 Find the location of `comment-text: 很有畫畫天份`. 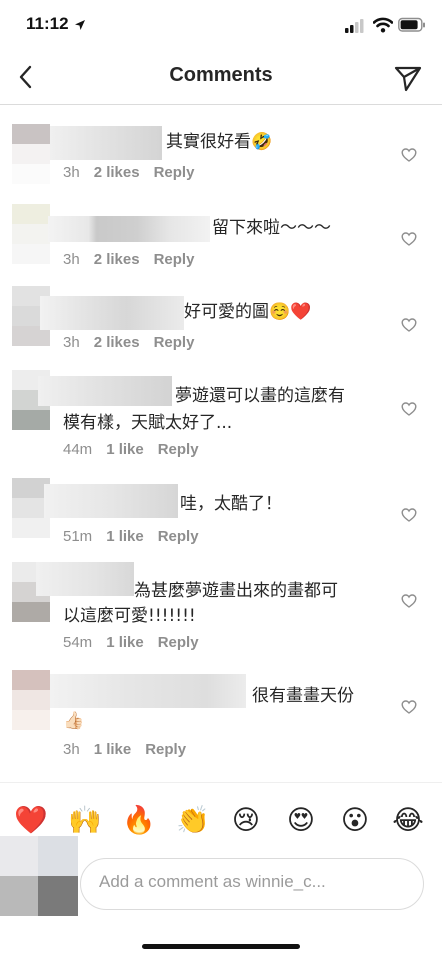

comment-text: 很有畫畫天份 is located at coordinates (303, 696).